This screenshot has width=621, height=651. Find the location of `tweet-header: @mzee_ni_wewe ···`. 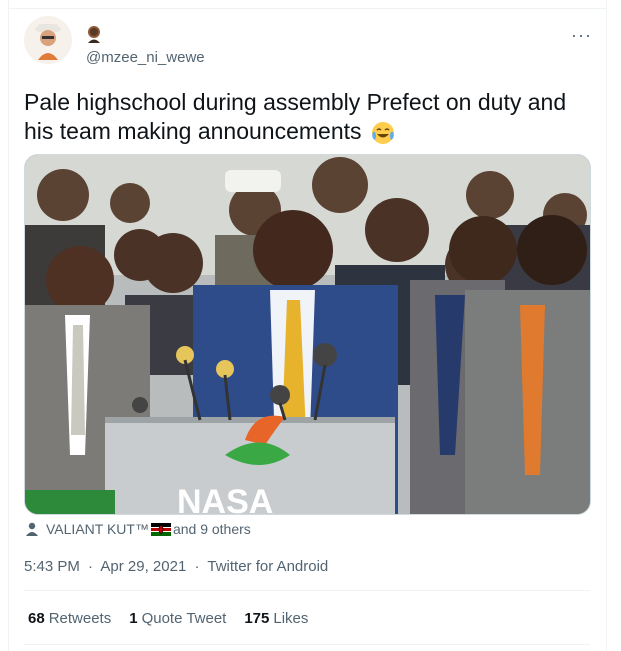

tweet-header: @mzee_ni_wewe ··· is located at coordinates (308, 46).